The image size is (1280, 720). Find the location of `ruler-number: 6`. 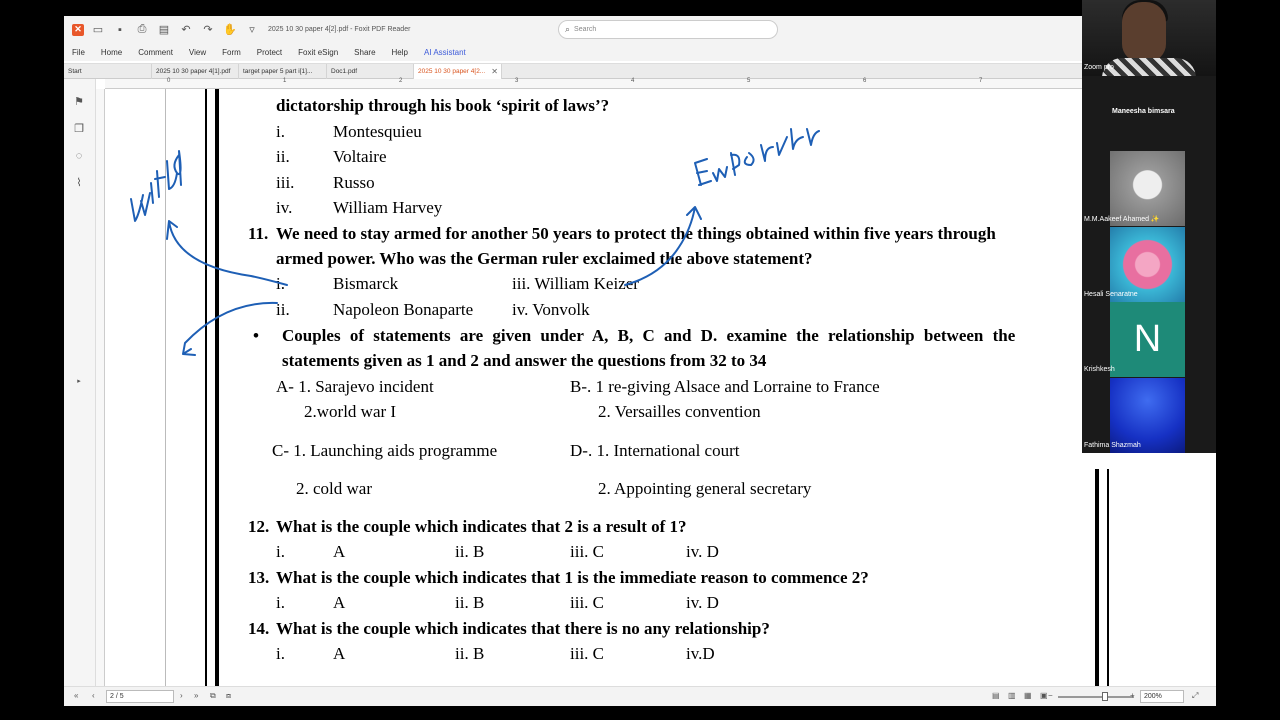

ruler-number: 6 is located at coordinates (865, 81).